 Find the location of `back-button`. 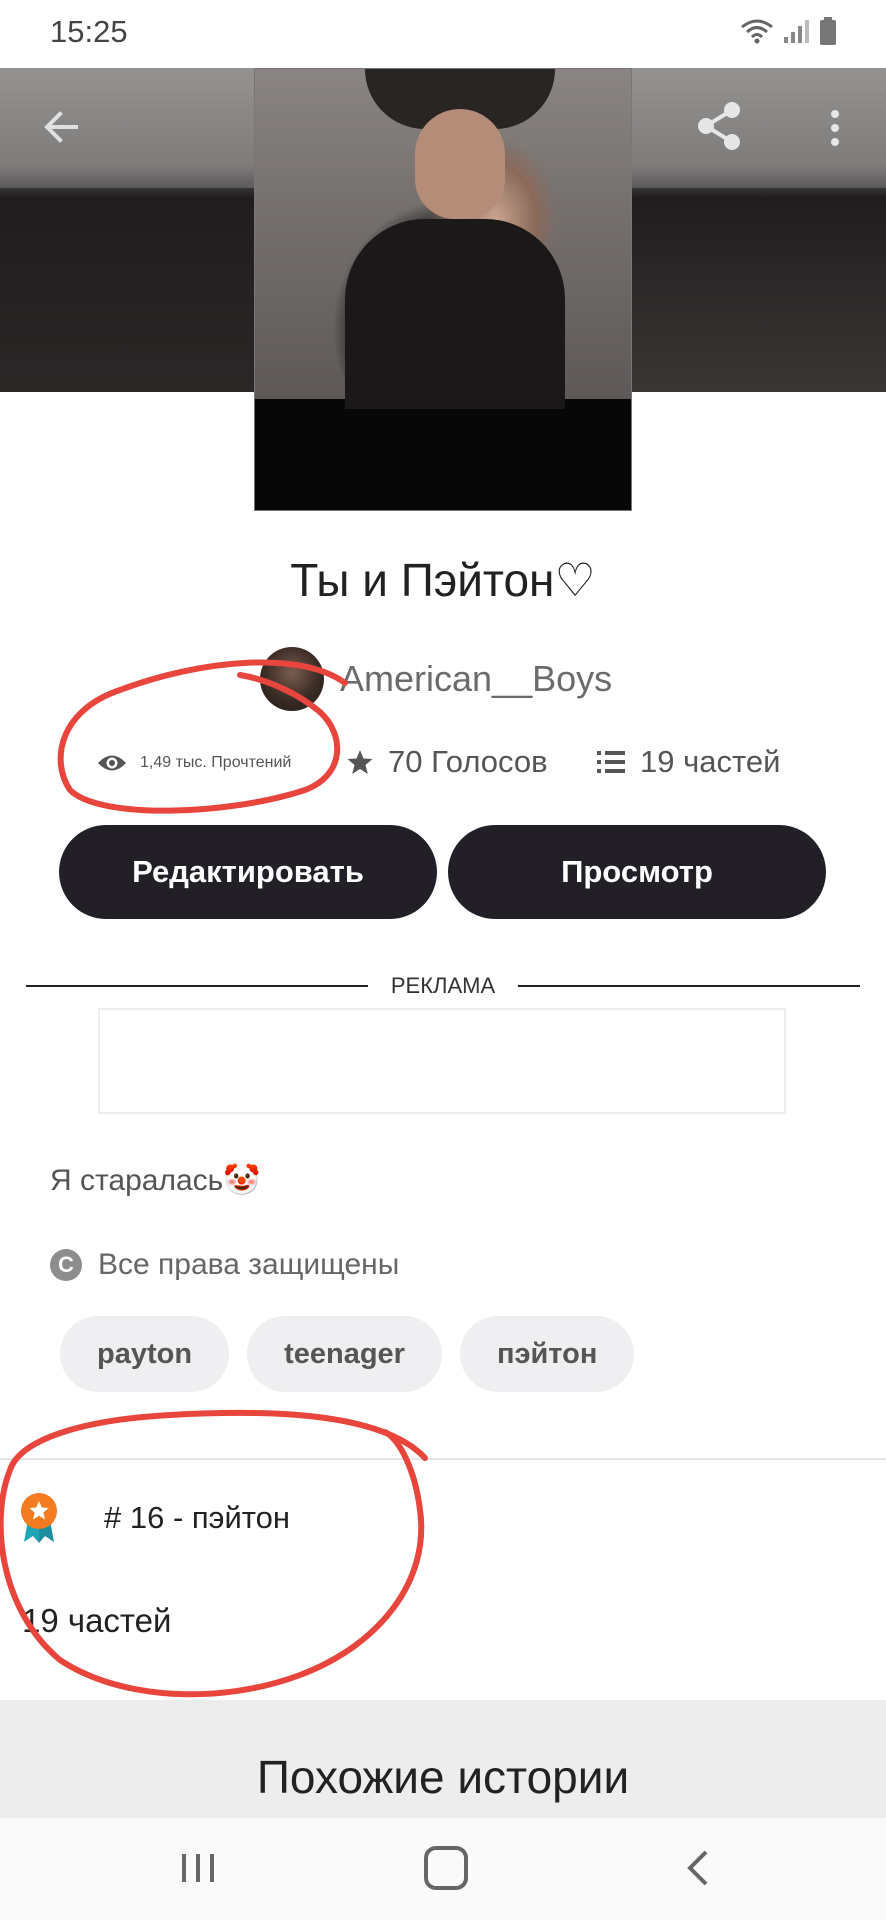

back-button is located at coordinates (61, 127).